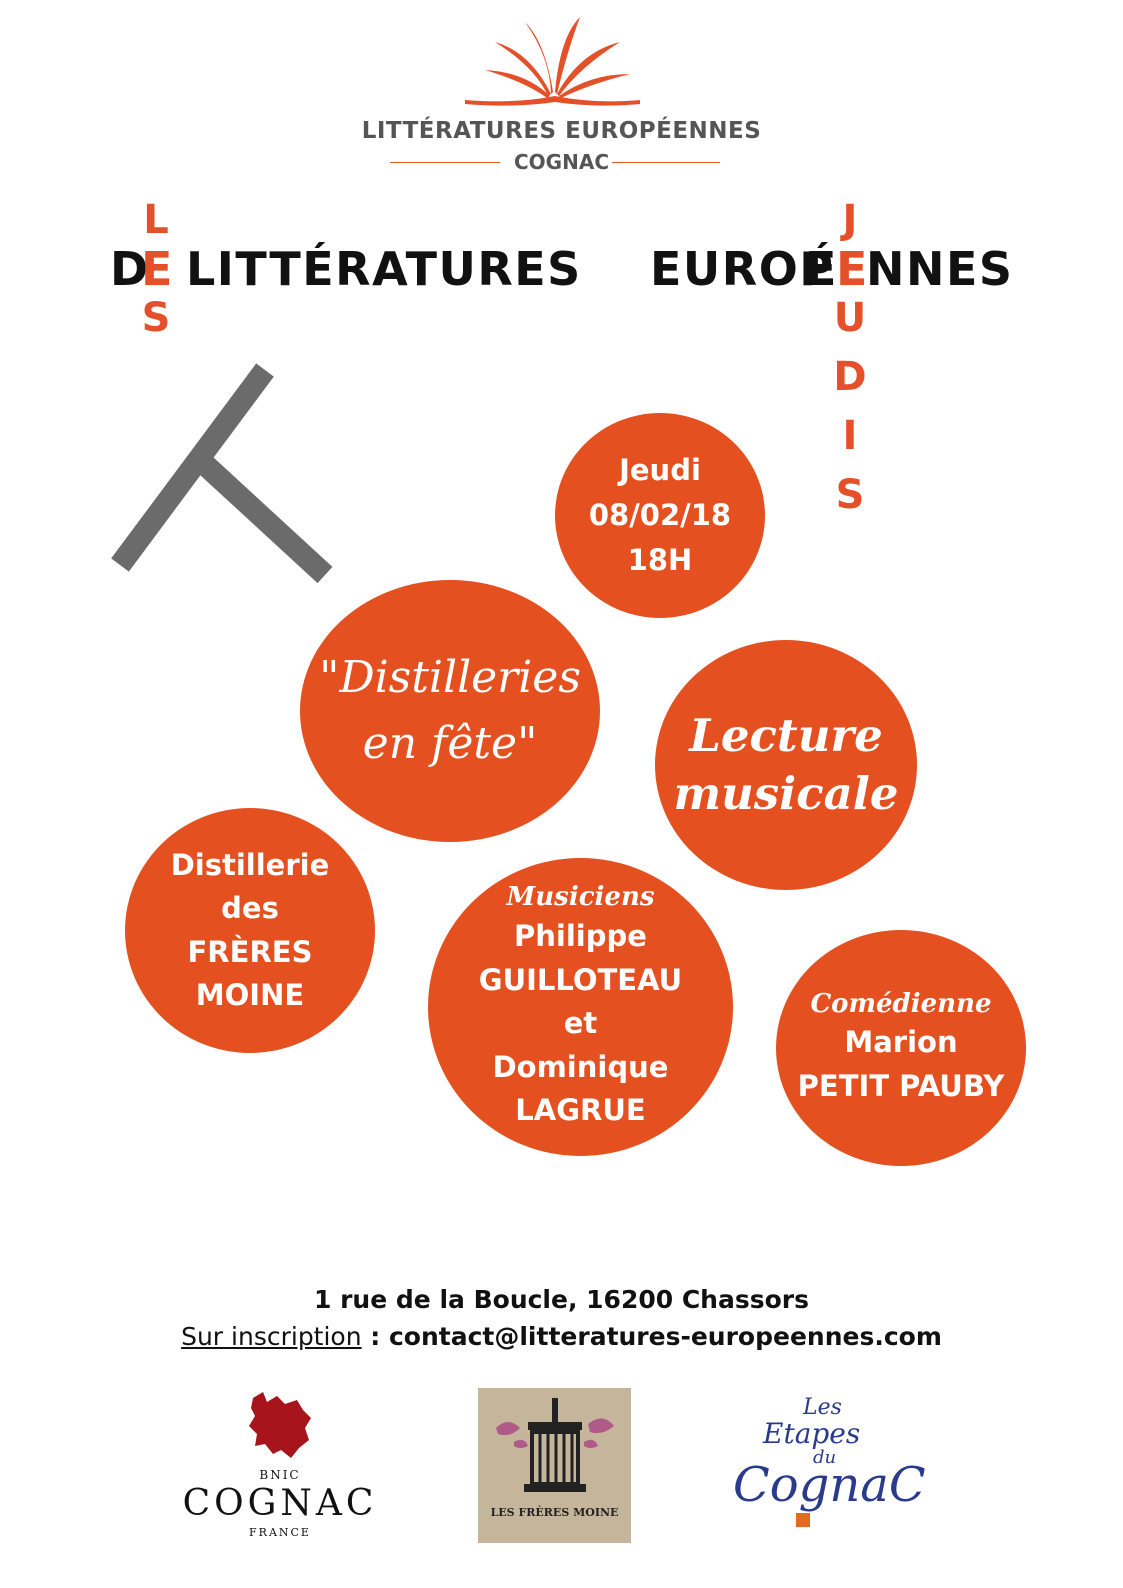  What do you see at coordinates (901, 1085) in the screenshot?
I see `actress-last: PETIT PAUBY` at bounding box center [901, 1085].